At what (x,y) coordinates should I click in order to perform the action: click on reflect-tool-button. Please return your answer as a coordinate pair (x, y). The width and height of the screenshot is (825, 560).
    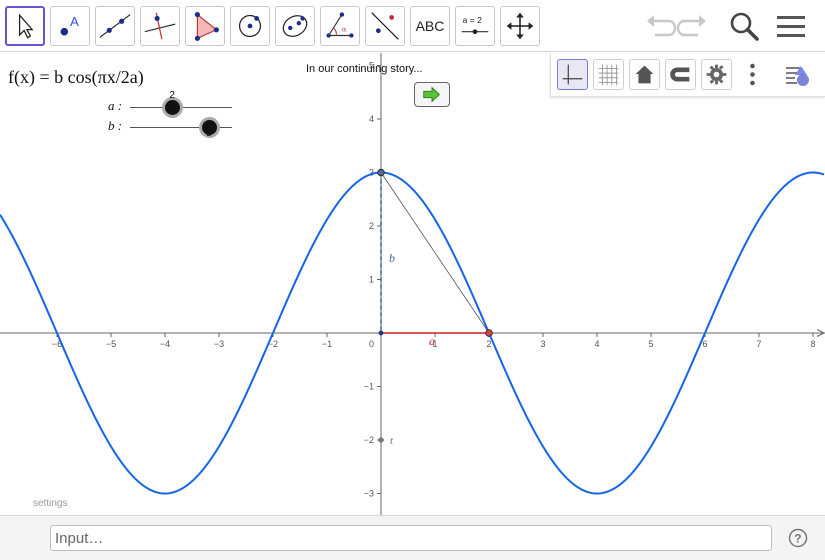
    Looking at the image, I should click on (385, 26).